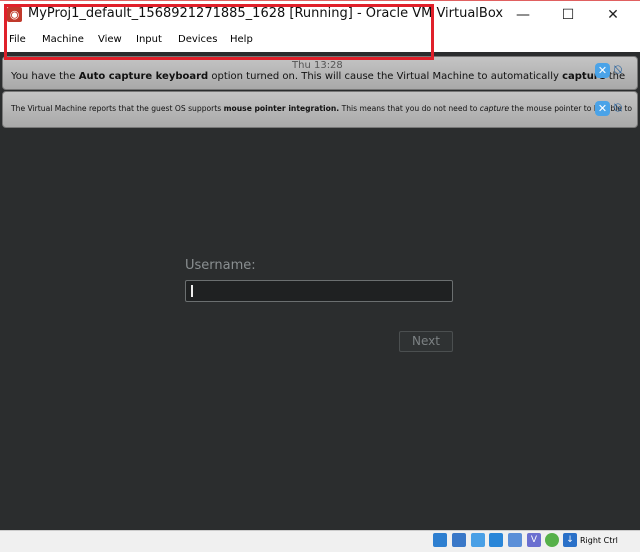 The height and width of the screenshot is (552, 640). What do you see at coordinates (599, 540) in the screenshot?
I see `host-key-label: Right Ctrl` at bounding box center [599, 540].